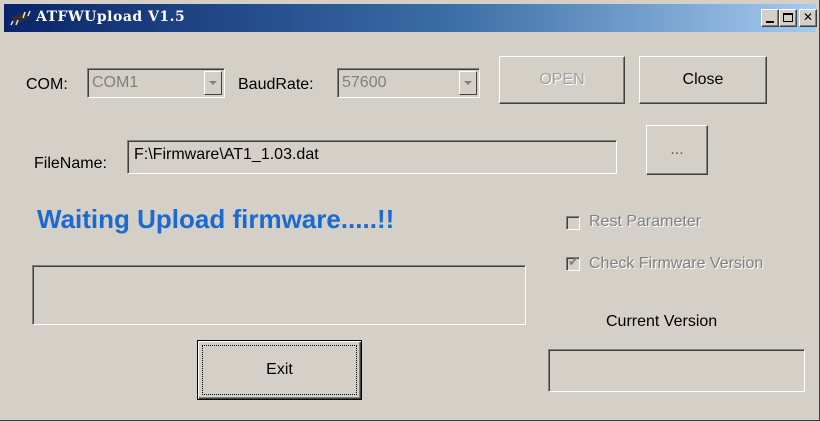 The width and height of the screenshot is (820, 421). I want to click on filename-label: FileName:, so click(70, 163).